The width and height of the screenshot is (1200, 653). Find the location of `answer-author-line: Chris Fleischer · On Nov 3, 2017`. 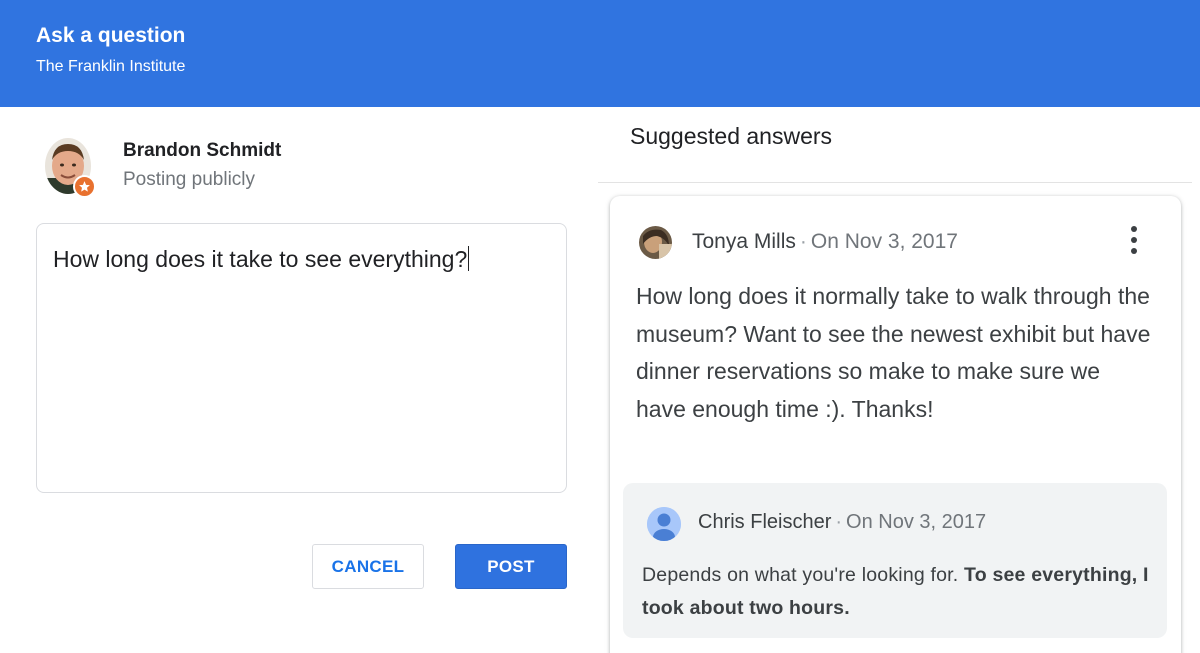

answer-author-line: Chris Fleischer · On Nov 3, 2017 is located at coordinates (842, 522).